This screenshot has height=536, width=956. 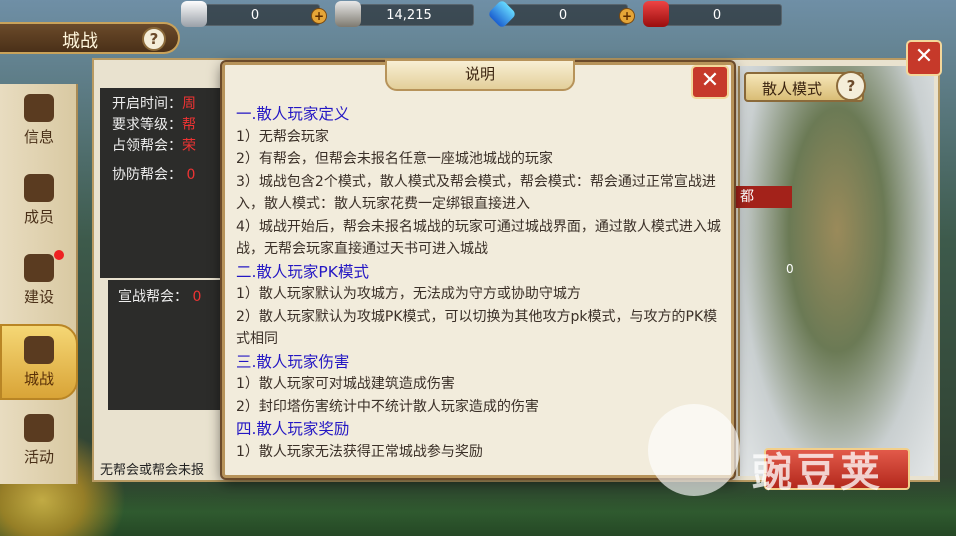 What do you see at coordinates (39, 428) in the screenshot?
I see `flame-icon` at bounding box center [39, 428].